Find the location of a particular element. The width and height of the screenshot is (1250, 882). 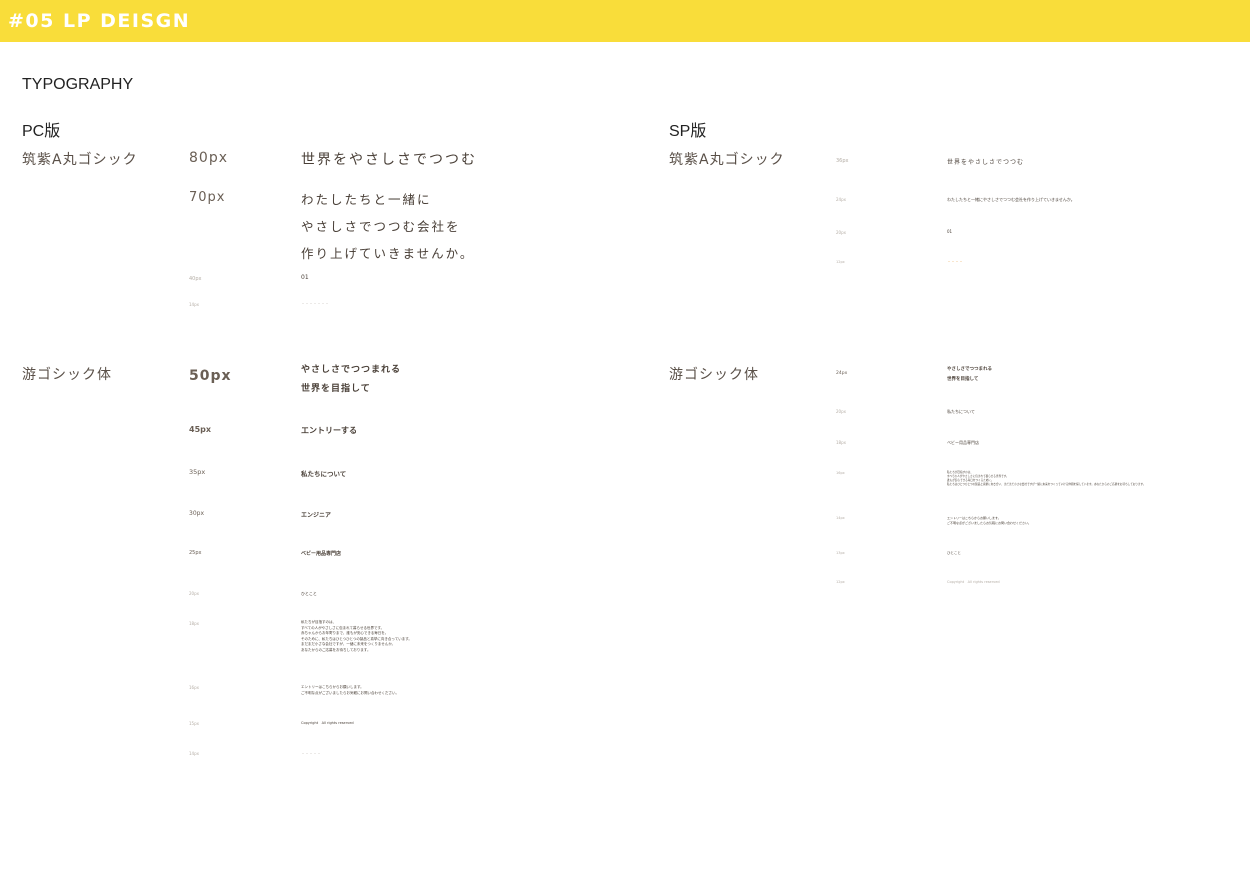

sp-yu-sample: 世界を目指して is located at coordinates (963, 379).